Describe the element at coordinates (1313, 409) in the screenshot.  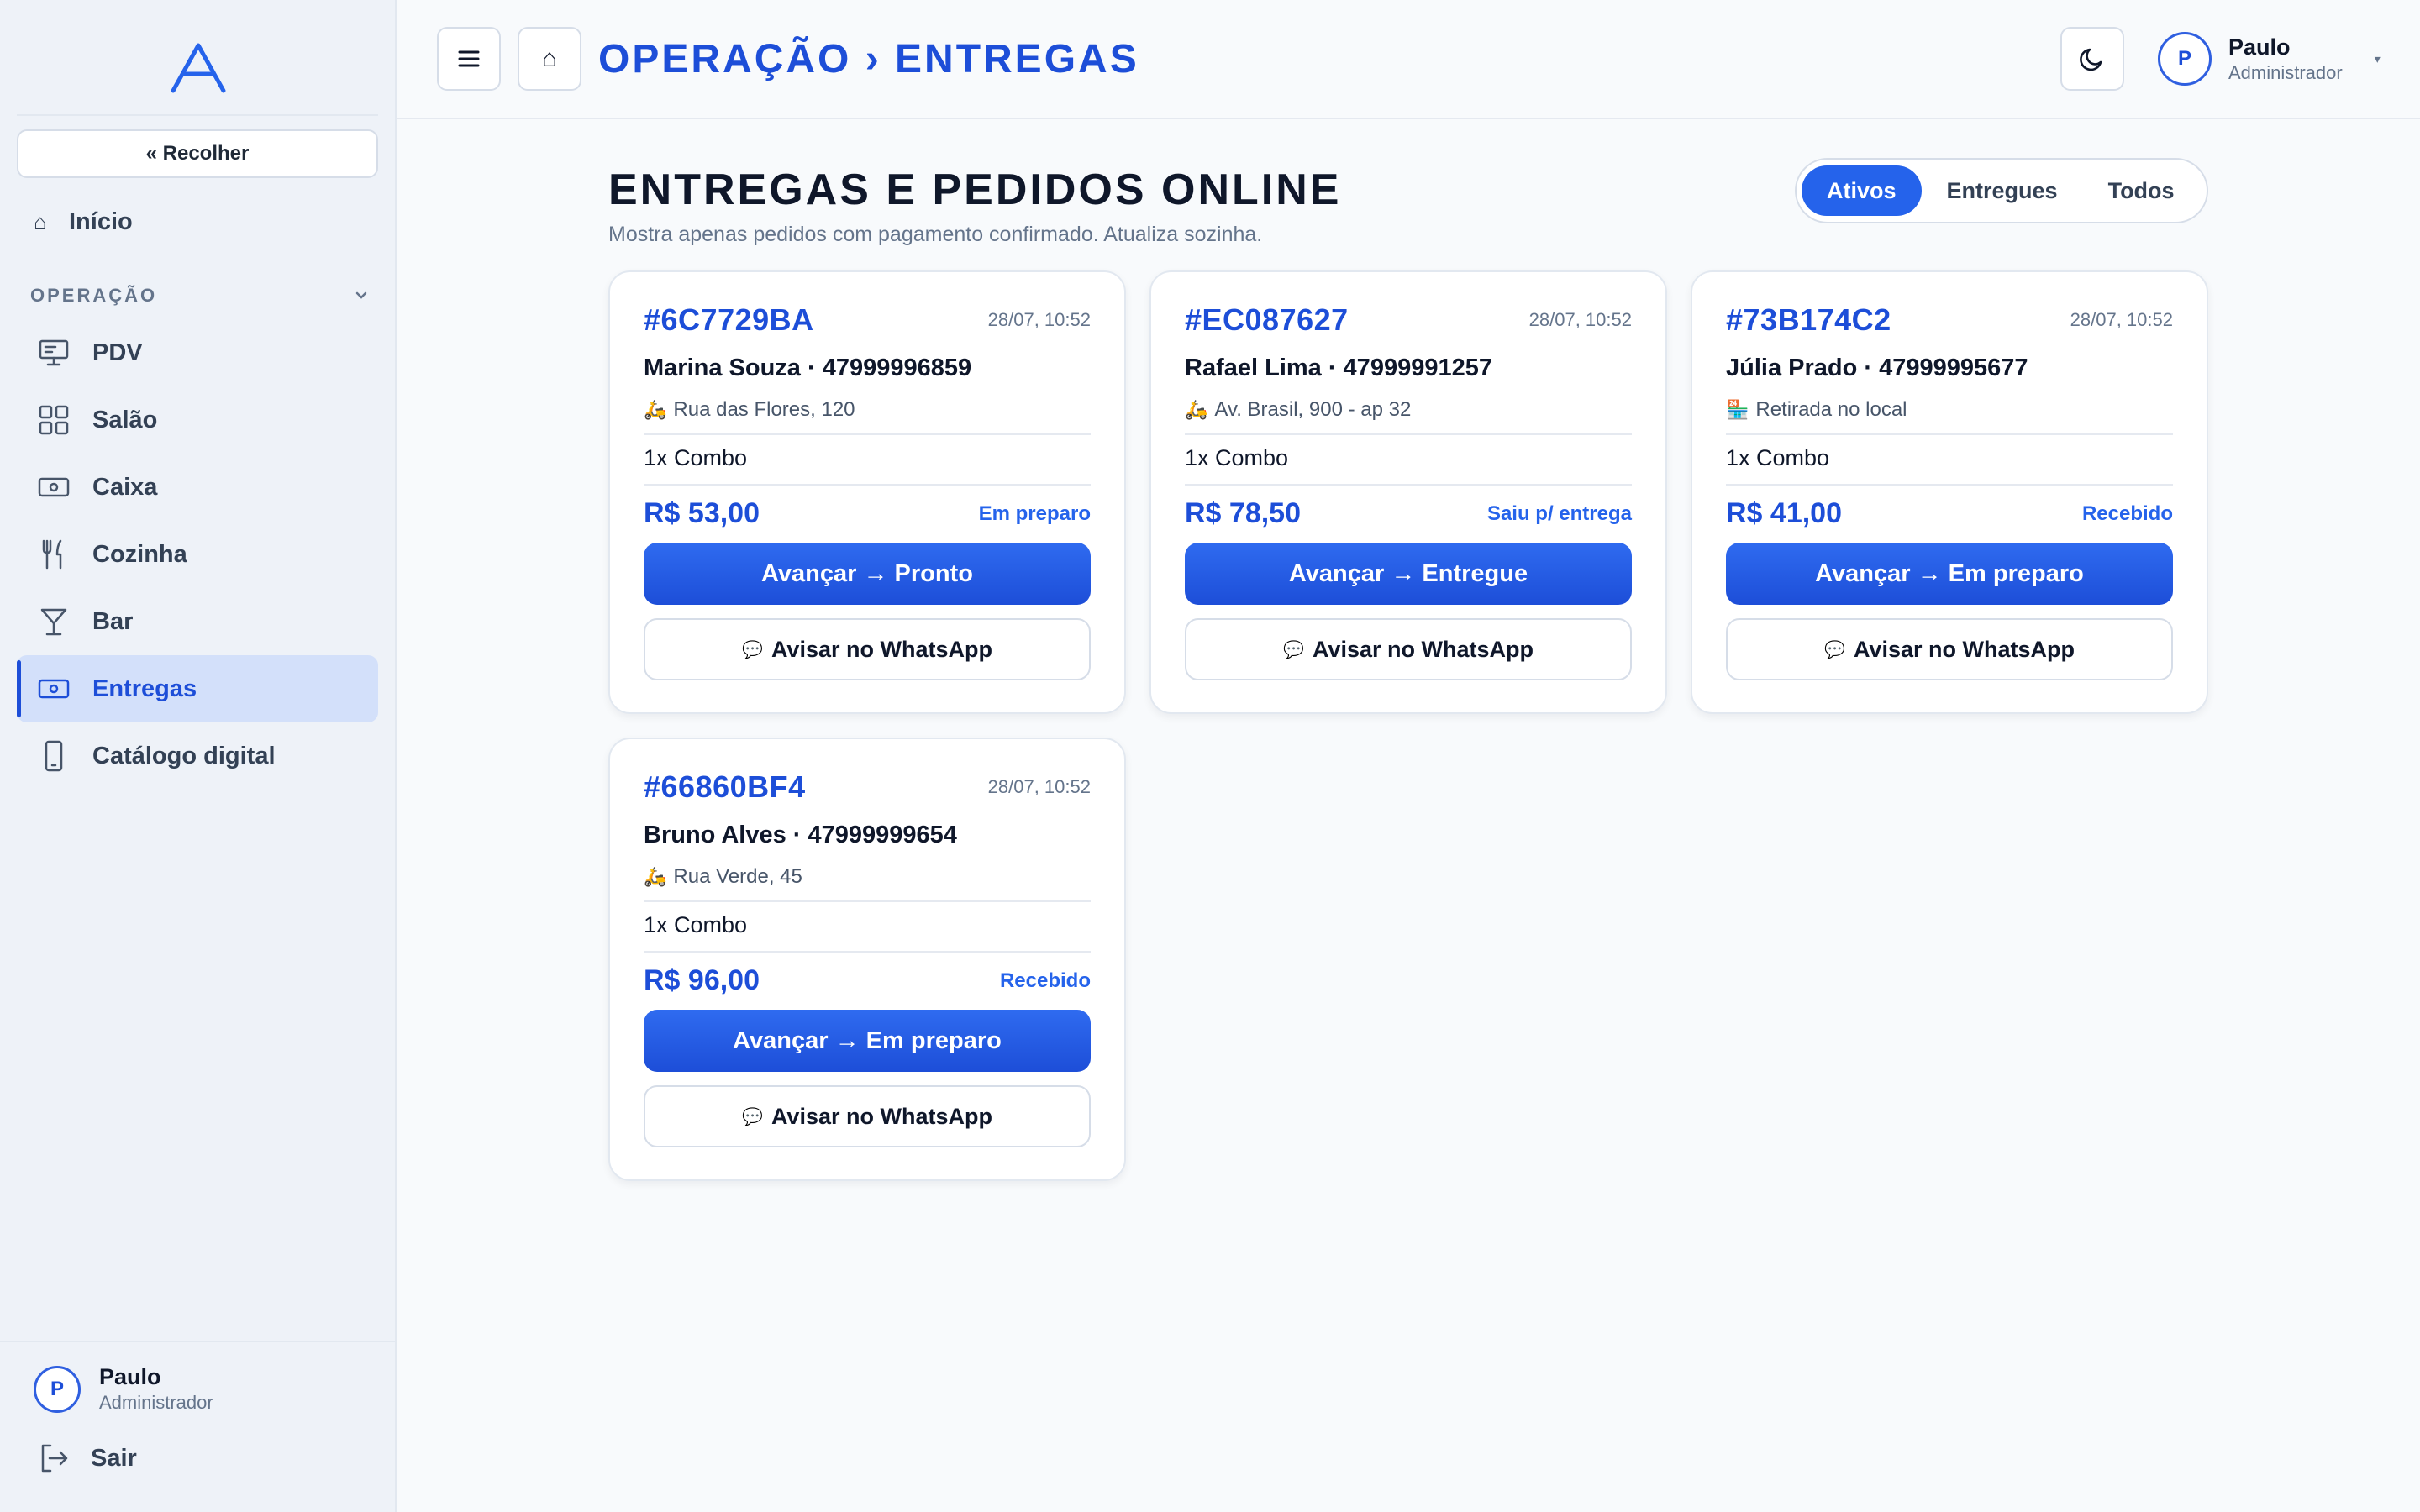
I see `address-text: Av. Brasil, 900 - ap 32` at that location.